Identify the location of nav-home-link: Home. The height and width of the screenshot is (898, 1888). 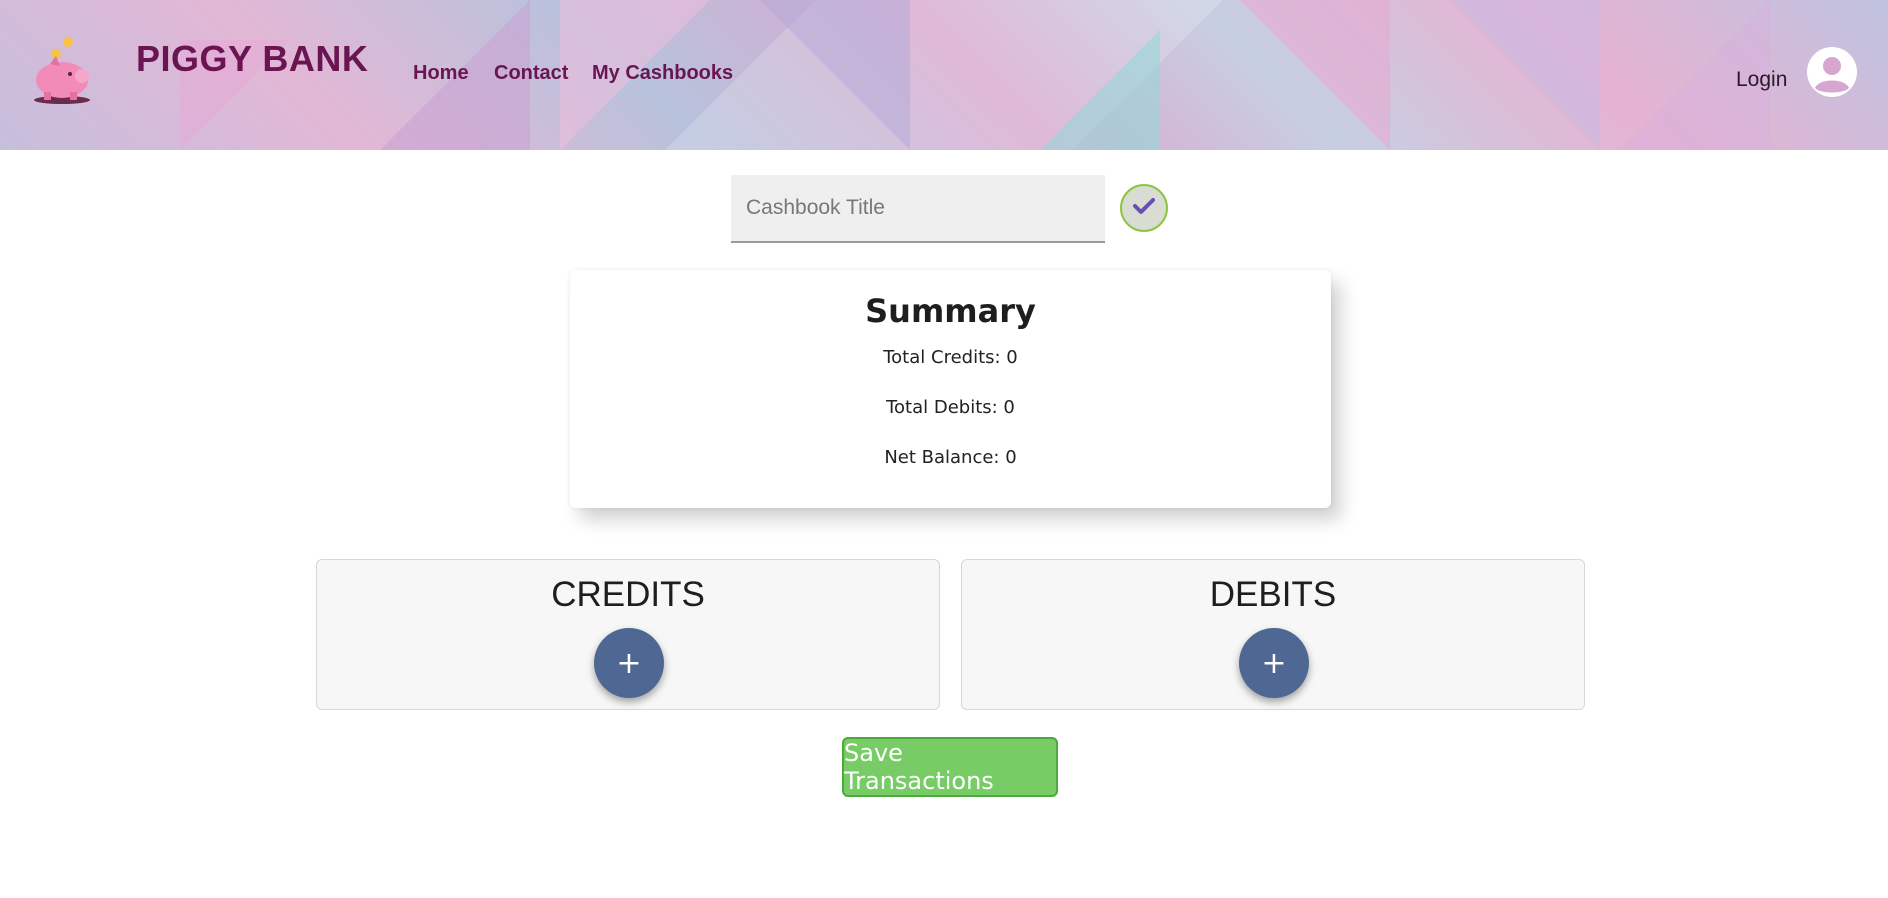
(441, 73).